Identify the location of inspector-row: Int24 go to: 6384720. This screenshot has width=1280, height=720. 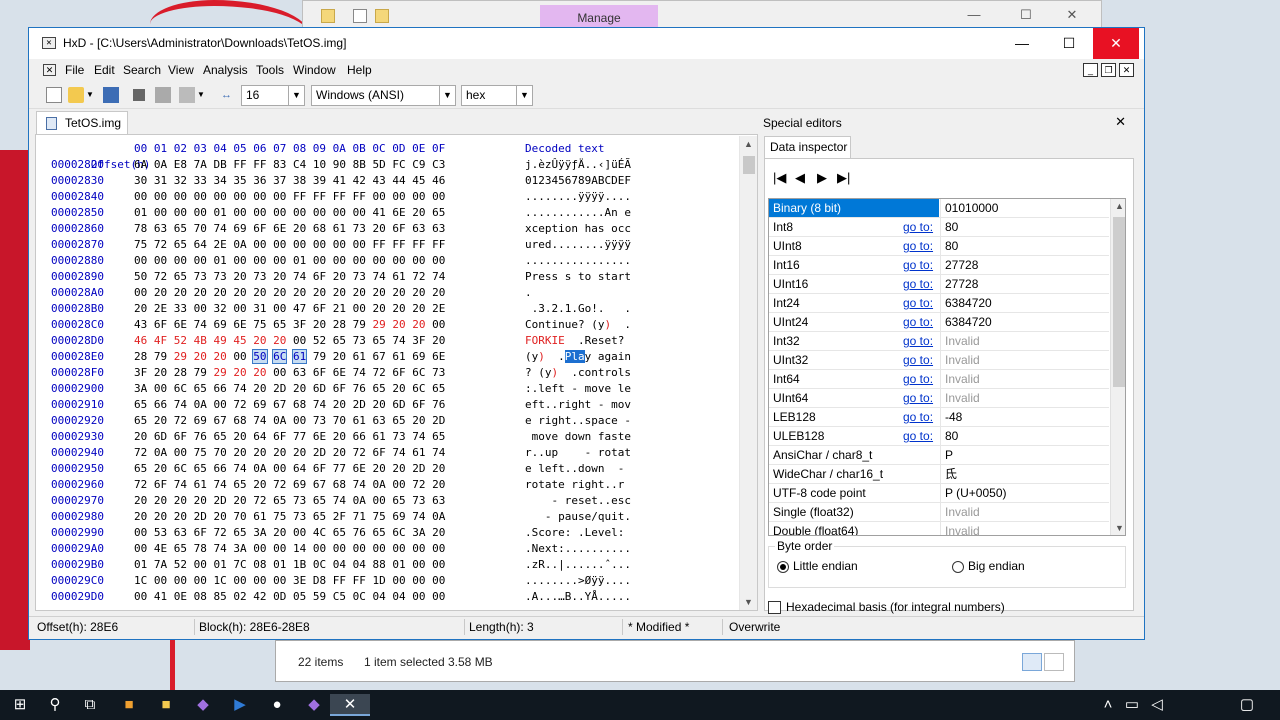
(939, 303).